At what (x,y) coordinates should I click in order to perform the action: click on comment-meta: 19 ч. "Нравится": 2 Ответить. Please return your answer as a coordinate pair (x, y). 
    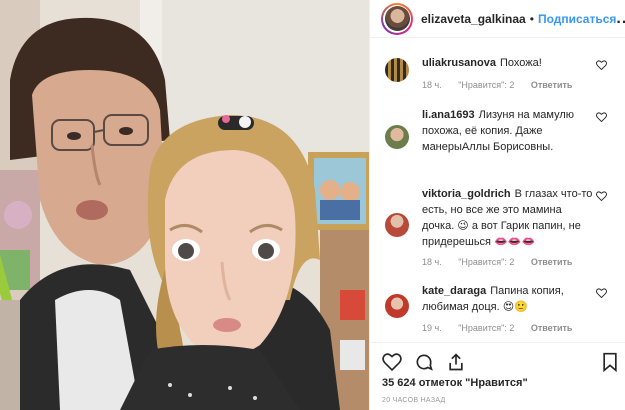
    Looking at the image, I should click on (504, 328).